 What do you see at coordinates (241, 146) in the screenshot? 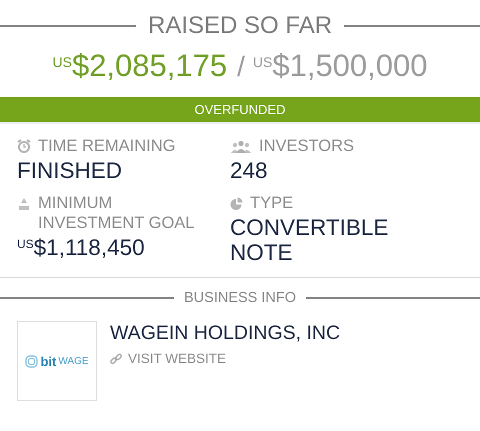
I see `people-icon` at bounding box center [241, 146].